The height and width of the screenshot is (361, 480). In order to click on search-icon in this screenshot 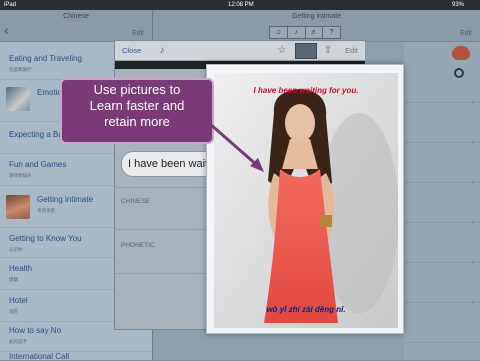, I will do `click(459, 73)`.